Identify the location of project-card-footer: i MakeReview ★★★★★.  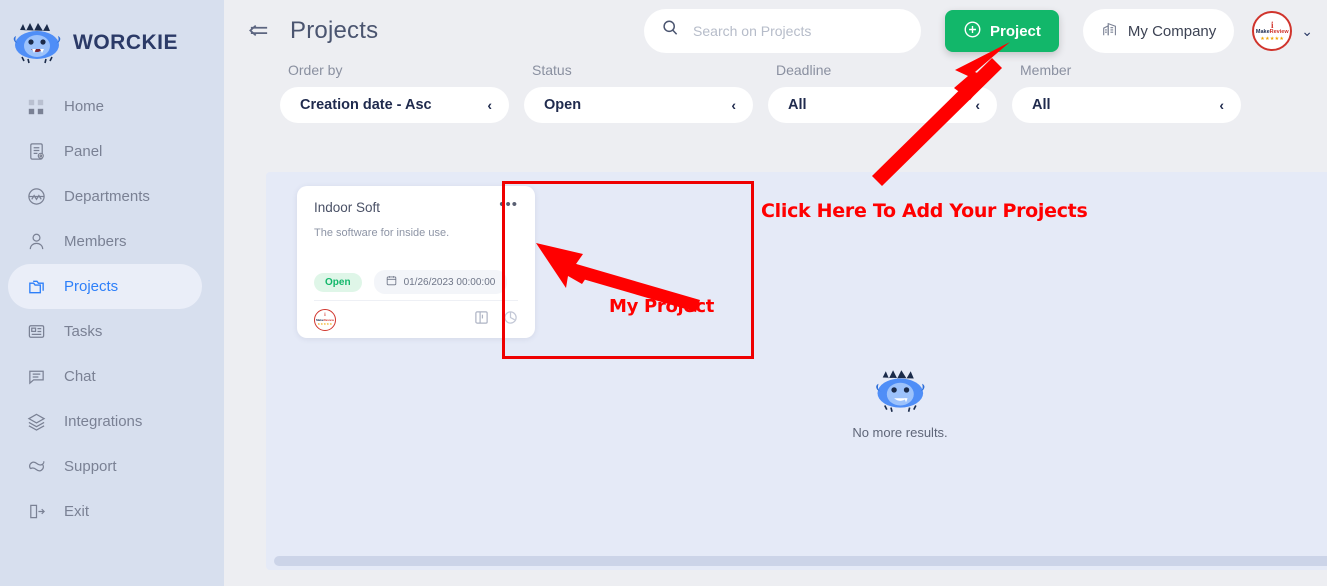
(416, 319).